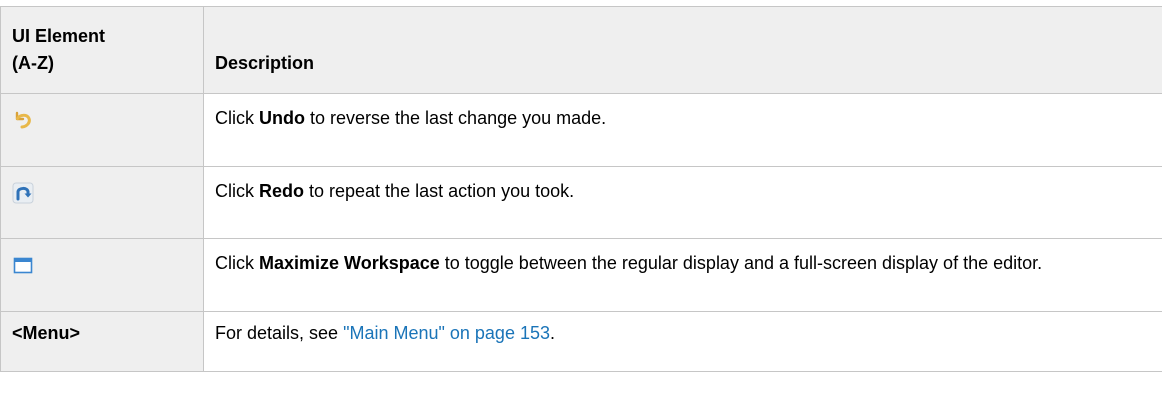 Image resolution: width=1162 pixels, height=393 pixels. What do you see at coordinates (23, 120) in the screenshot?
I see `undo-icon` at bounding box center [23, 120].